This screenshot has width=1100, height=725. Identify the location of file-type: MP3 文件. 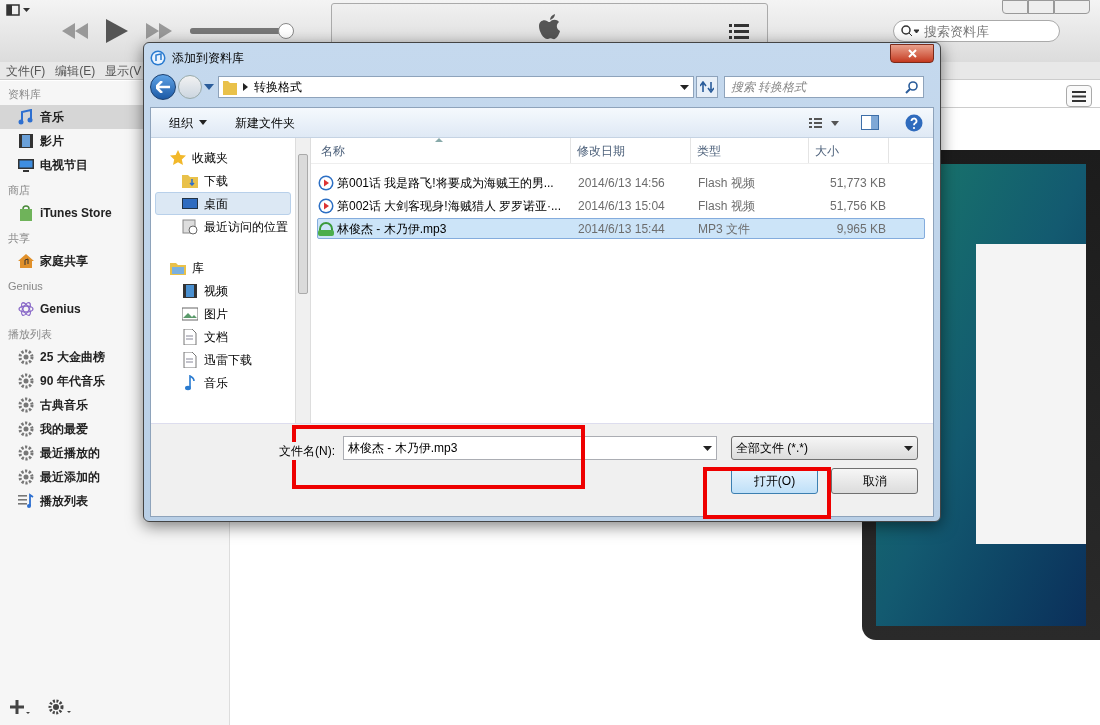
(724, 229).